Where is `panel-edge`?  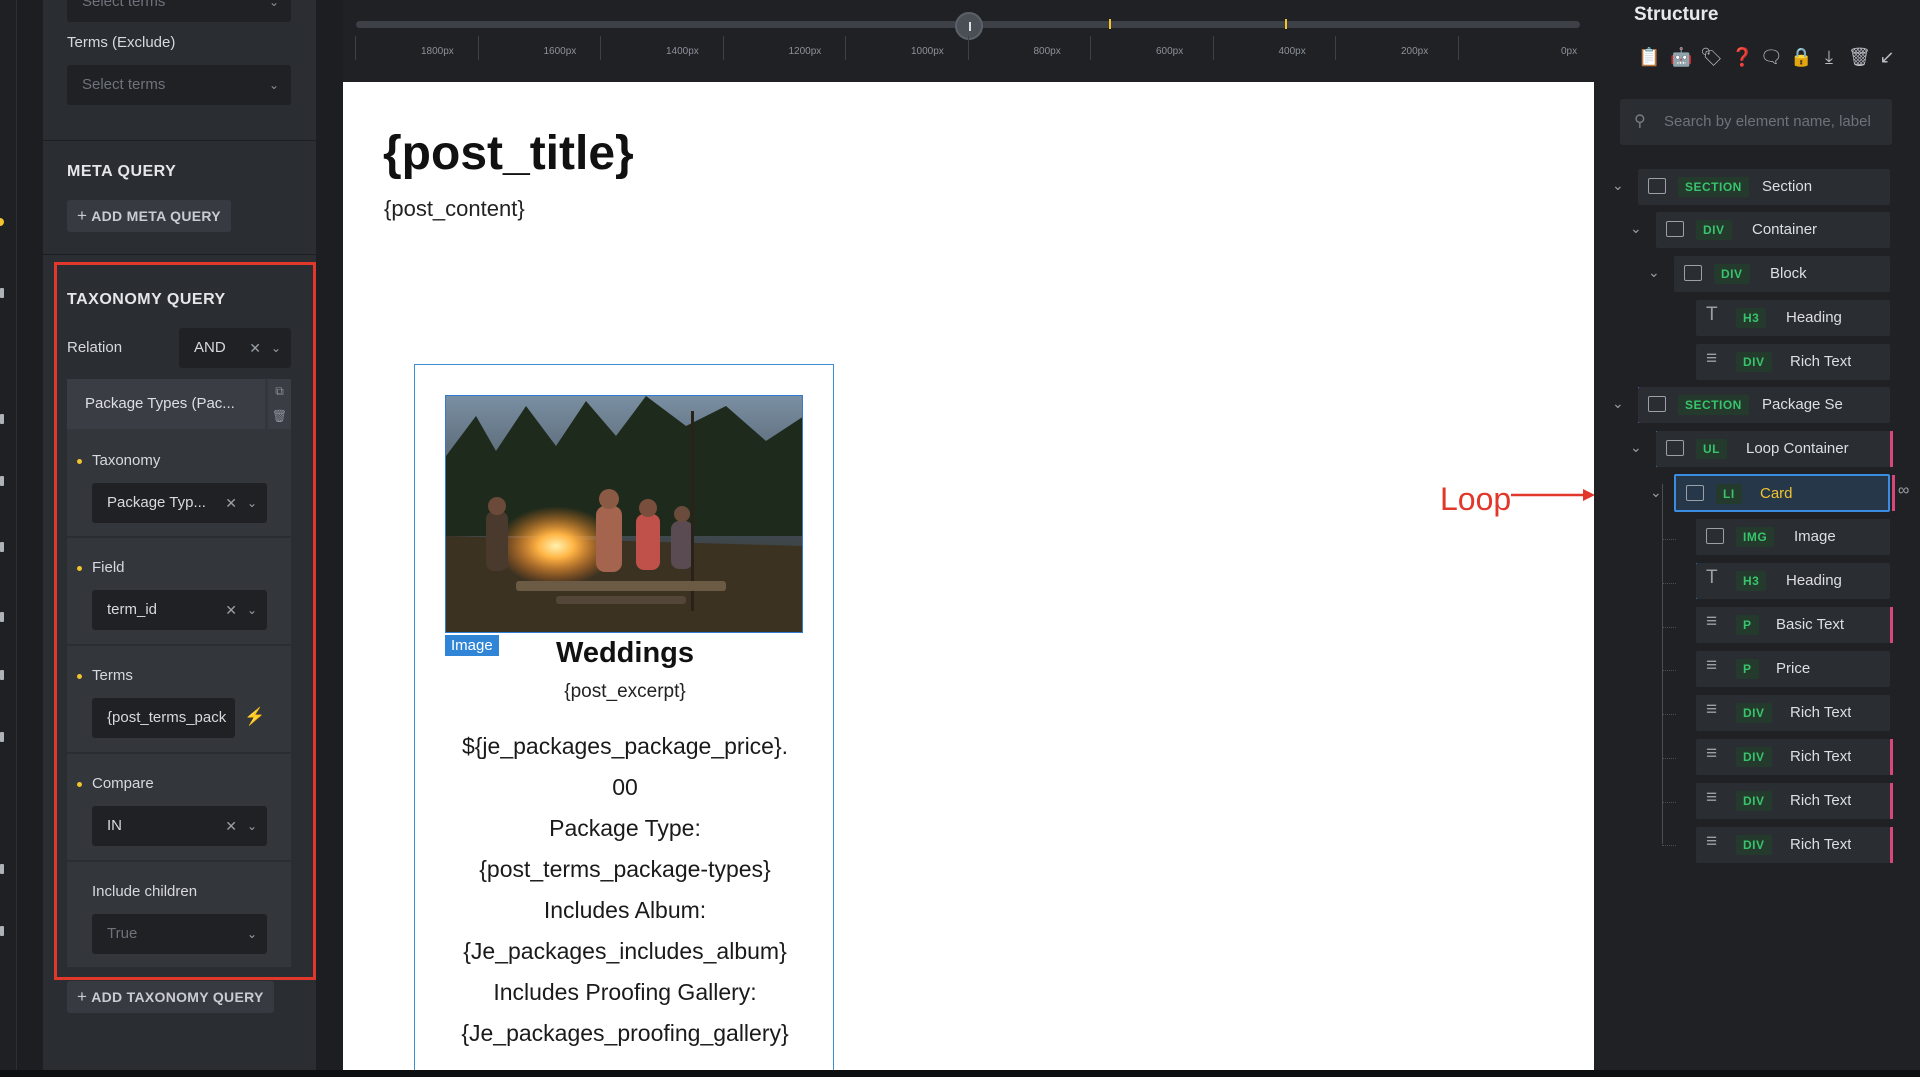
panel-edge is located at coordinates (329, 538).